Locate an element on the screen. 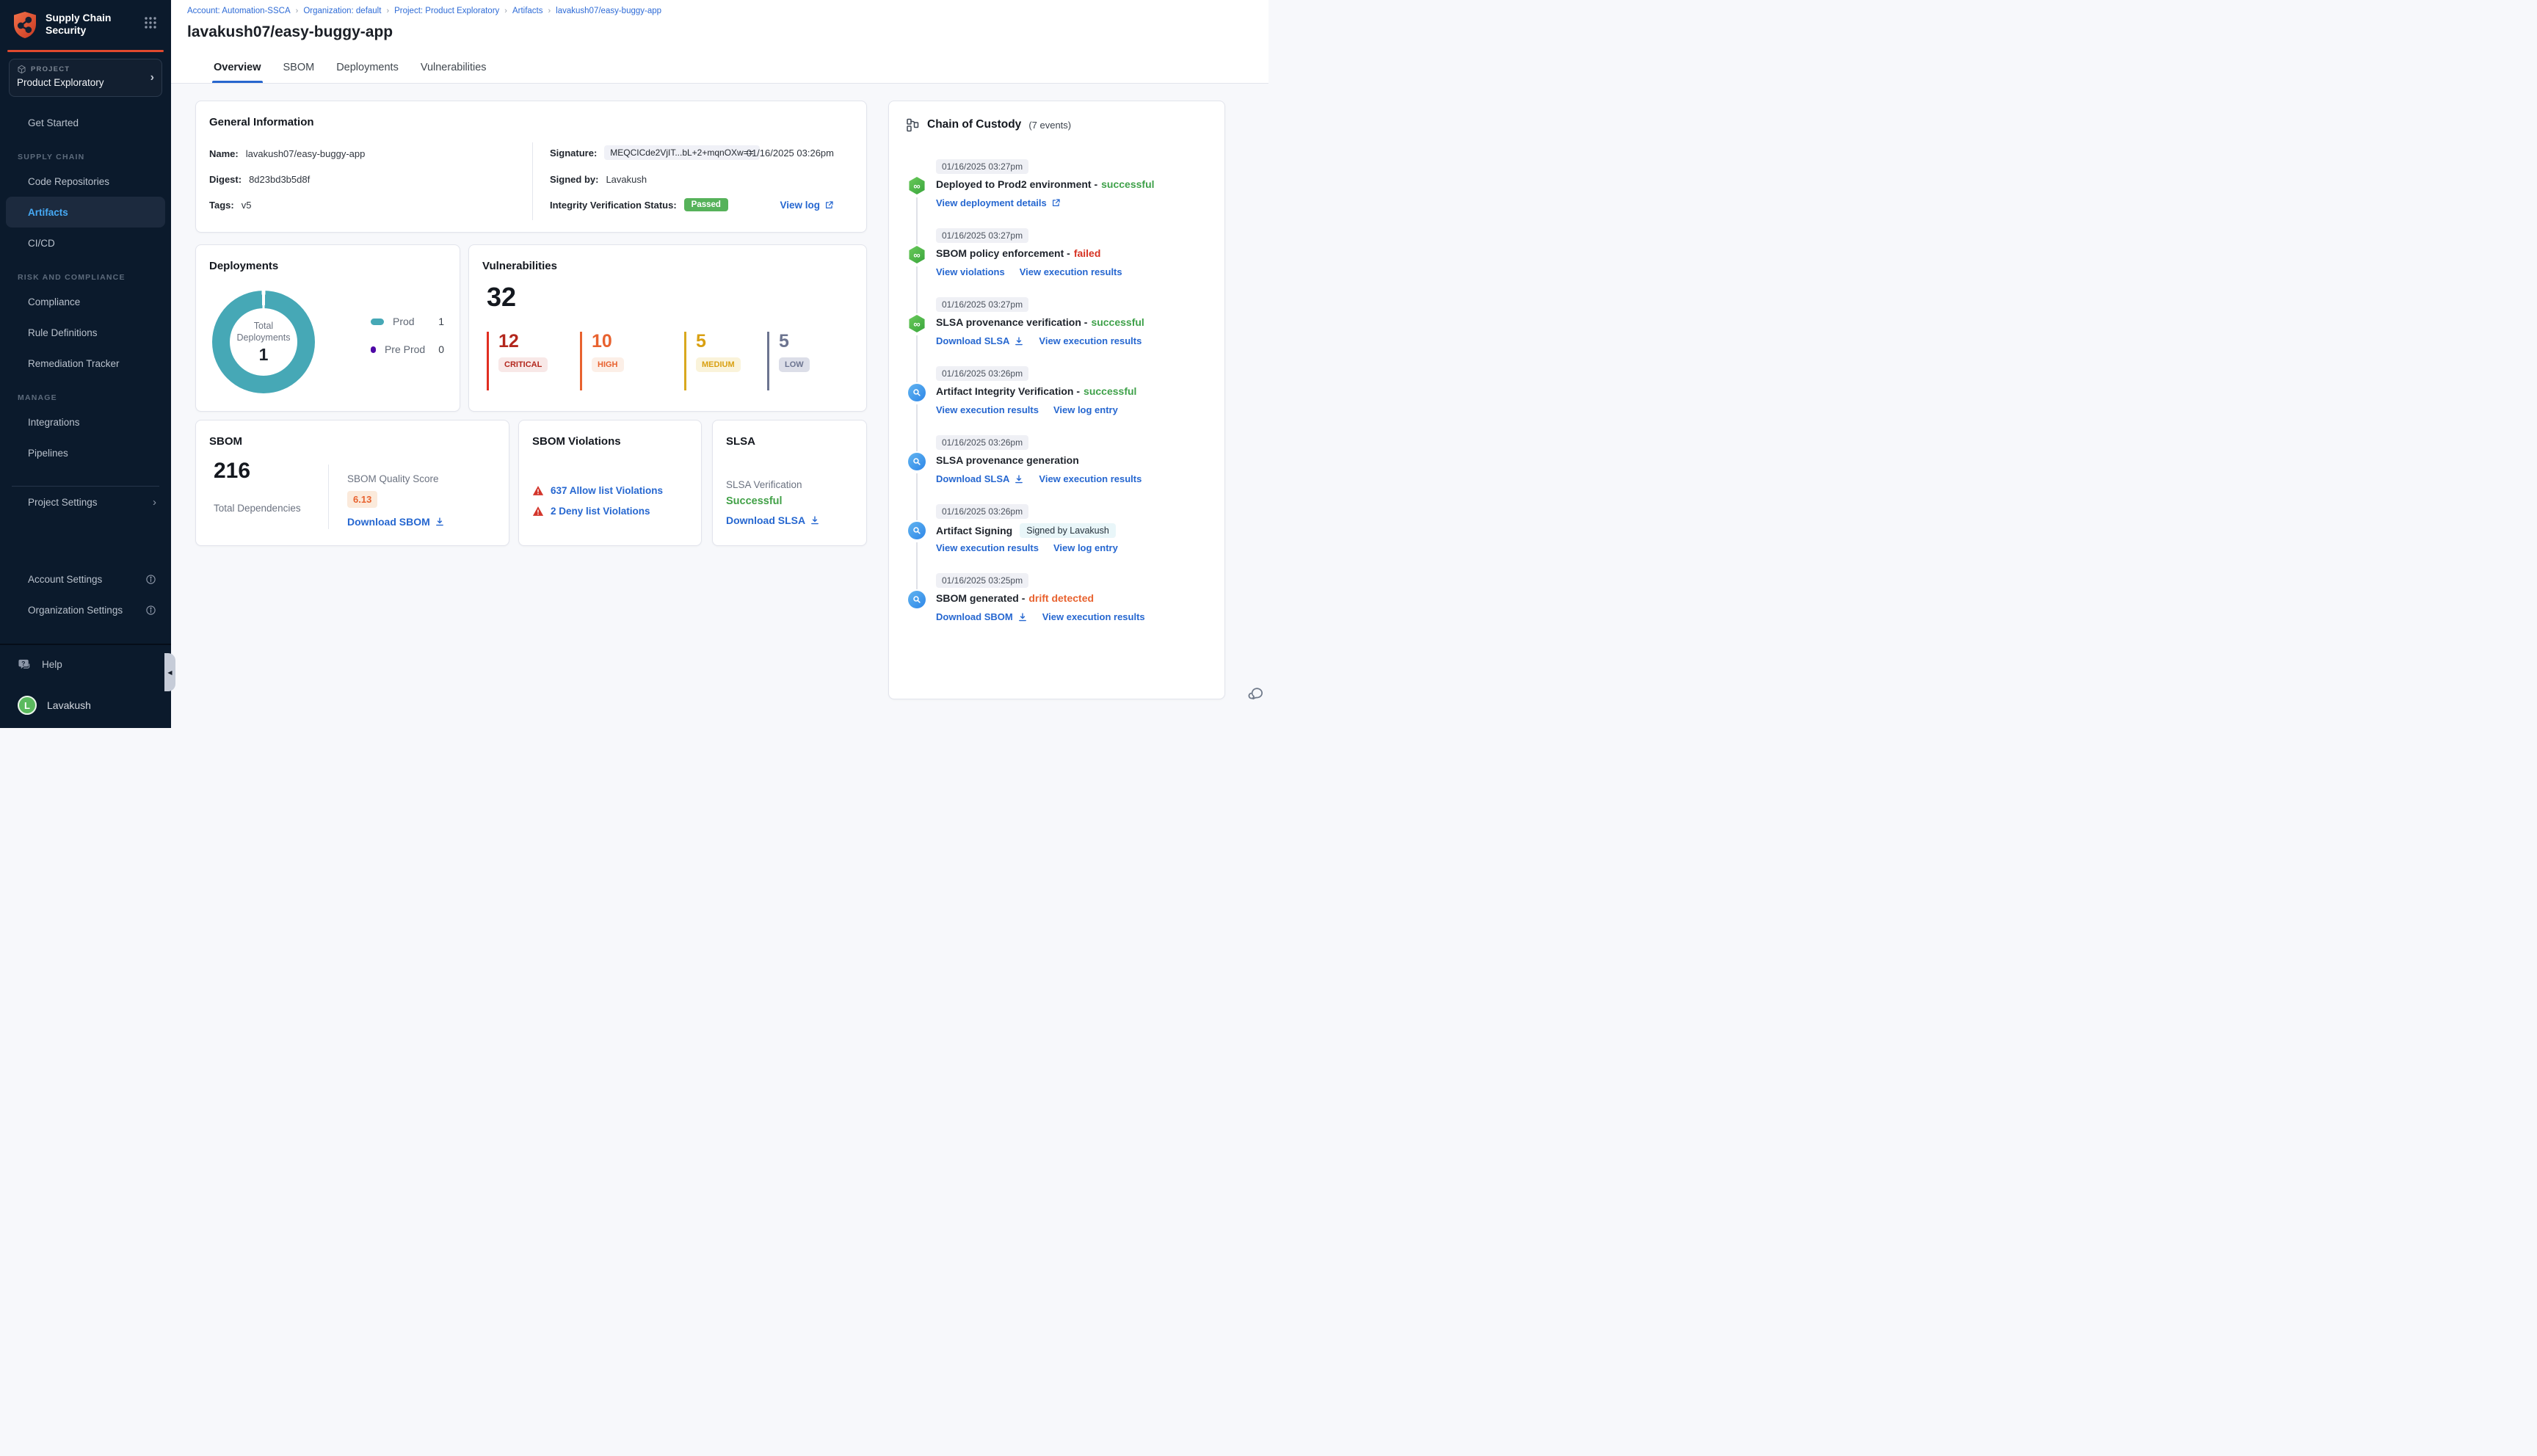 The height and width of the screenshot is (1456, 2537). project-selector-label: PROJECT is located at coordinates (50, 69).